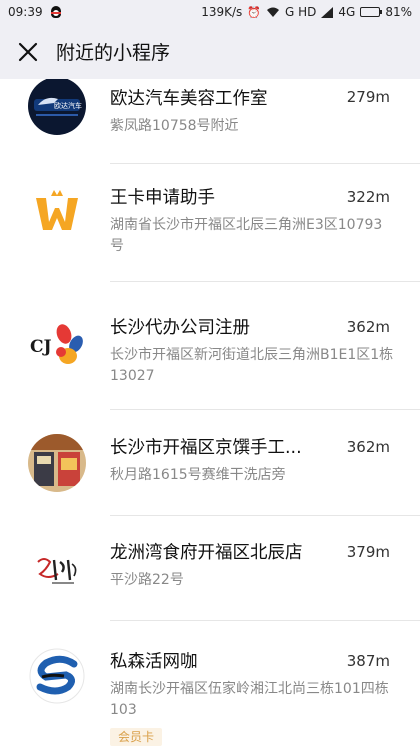 The width and height of the screenshot is (420, 747). I want to click on close-button, so click(28, 51).